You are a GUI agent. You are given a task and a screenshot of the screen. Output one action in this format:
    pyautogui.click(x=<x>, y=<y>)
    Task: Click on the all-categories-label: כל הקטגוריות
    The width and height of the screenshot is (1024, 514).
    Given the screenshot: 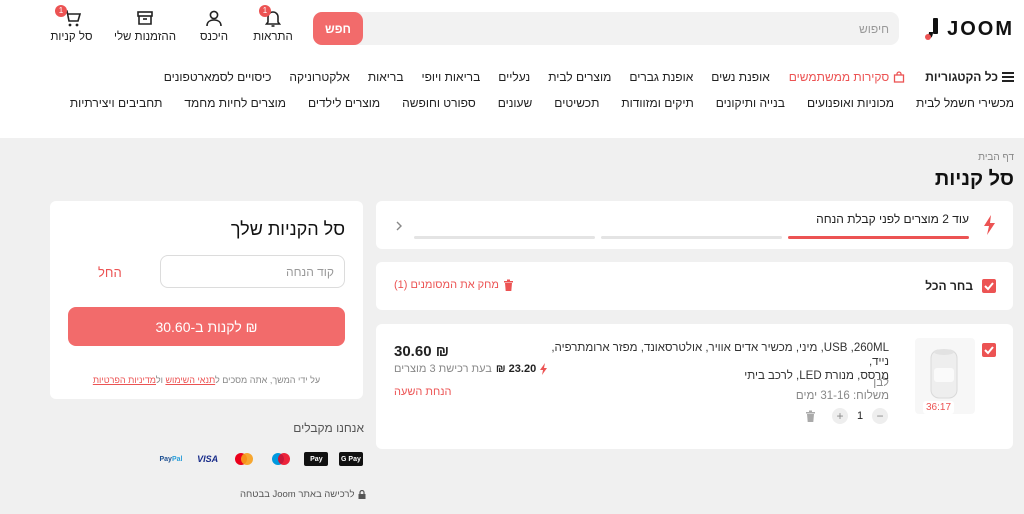 What is the action you would take?
    pyautogui.click(x=961, y=77)
    